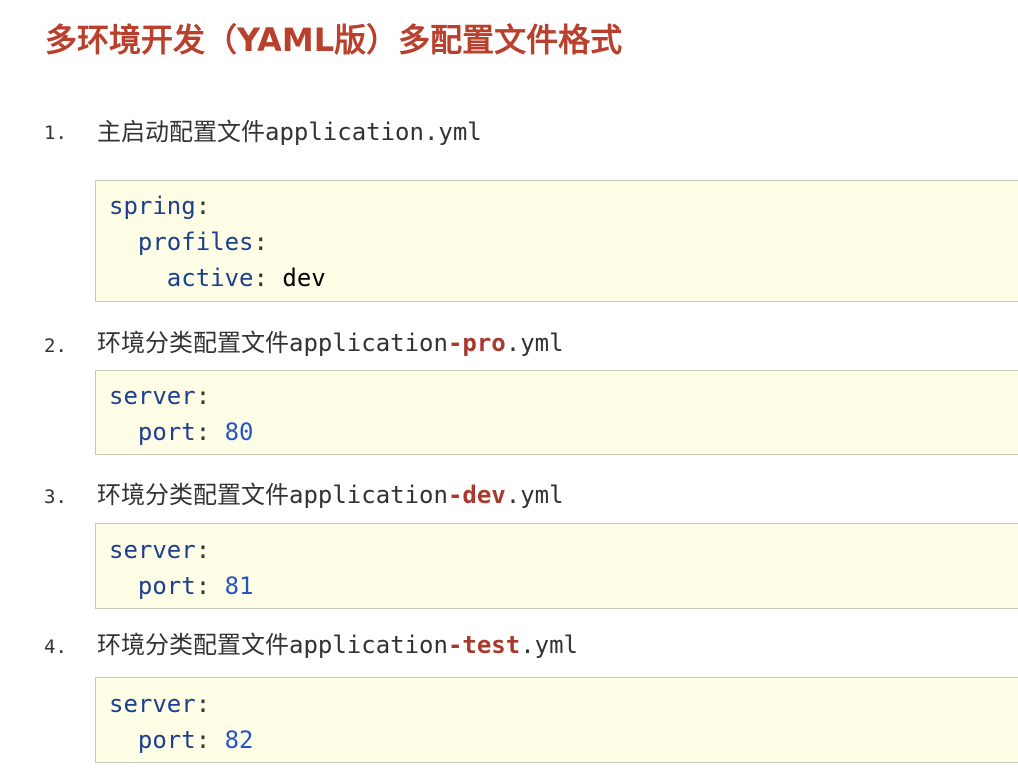  Describe the element at coordinates (55, 133) in the screenshot. I see `item-number: 1.` at that location.